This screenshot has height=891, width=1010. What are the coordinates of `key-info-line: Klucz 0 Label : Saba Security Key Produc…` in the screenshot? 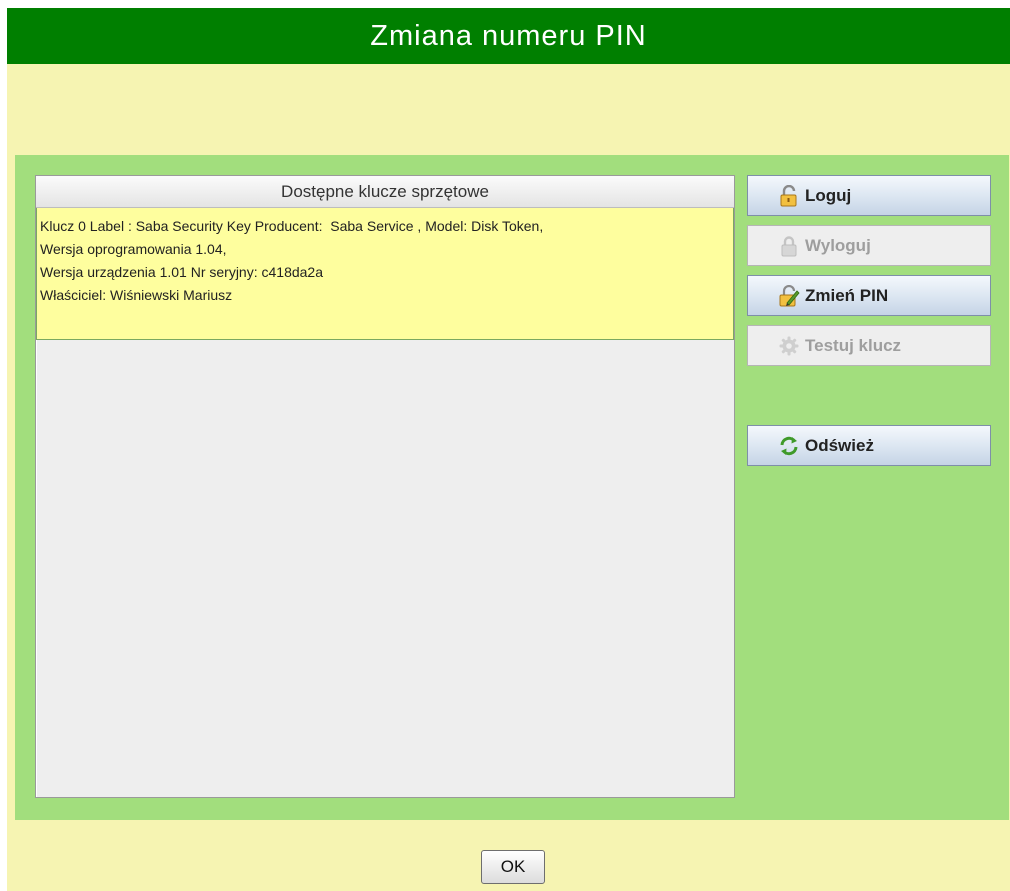 It's located at (292, 226).